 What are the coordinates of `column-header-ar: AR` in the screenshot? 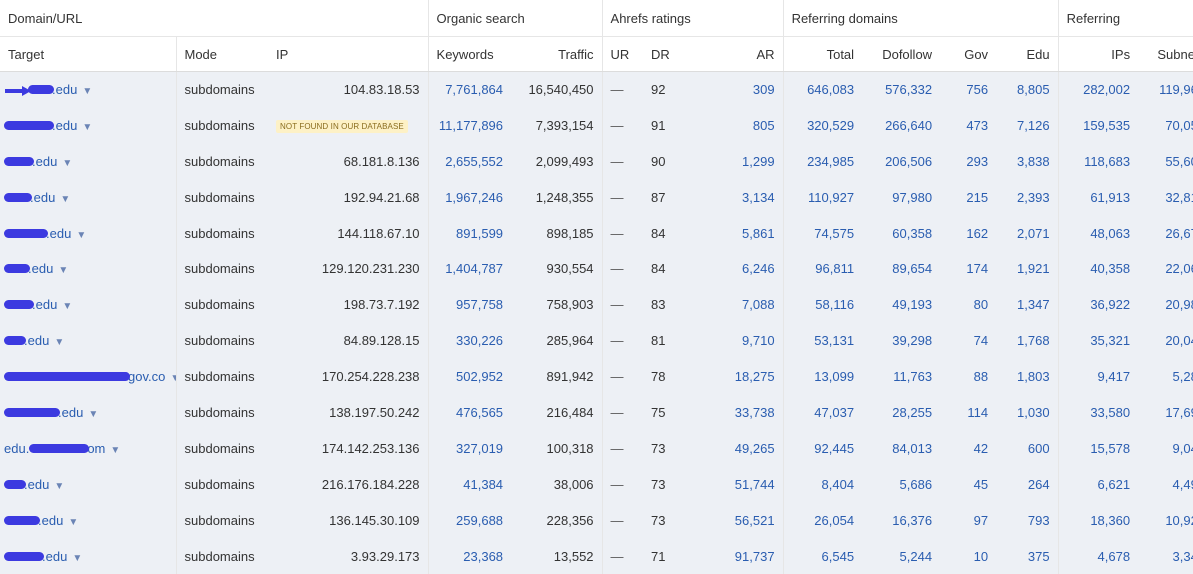 It's located at (739, 54).